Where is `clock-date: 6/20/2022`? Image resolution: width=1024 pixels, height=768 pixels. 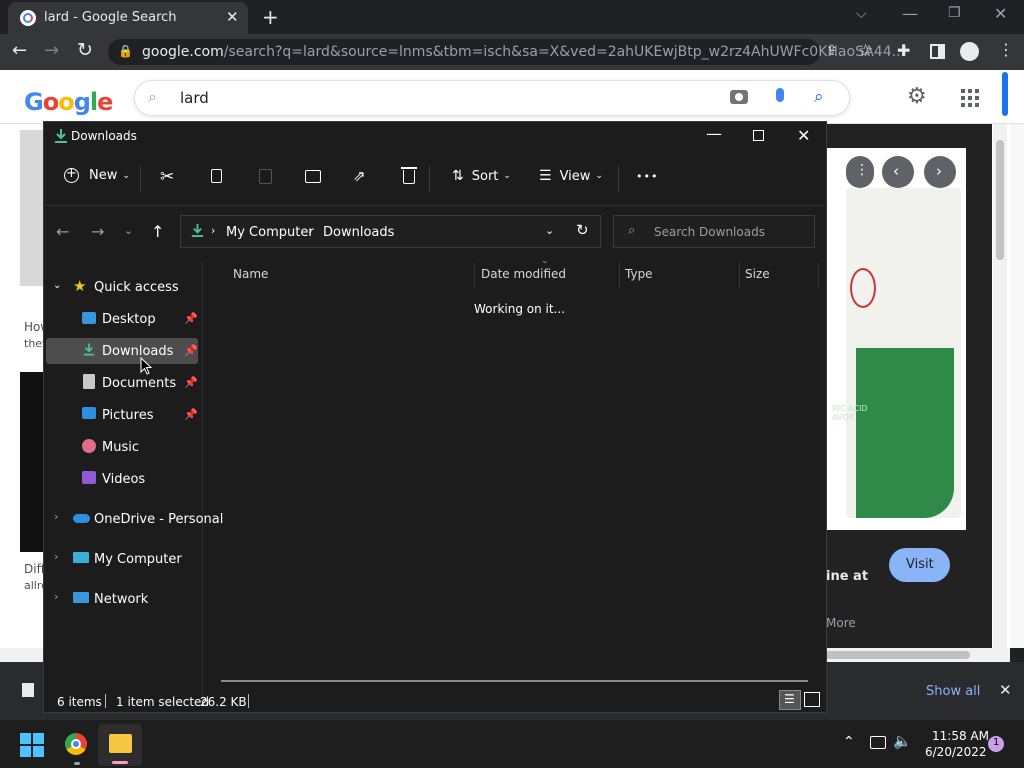 clock-date: 6/20/2022 is located at coordinates (956, 752).